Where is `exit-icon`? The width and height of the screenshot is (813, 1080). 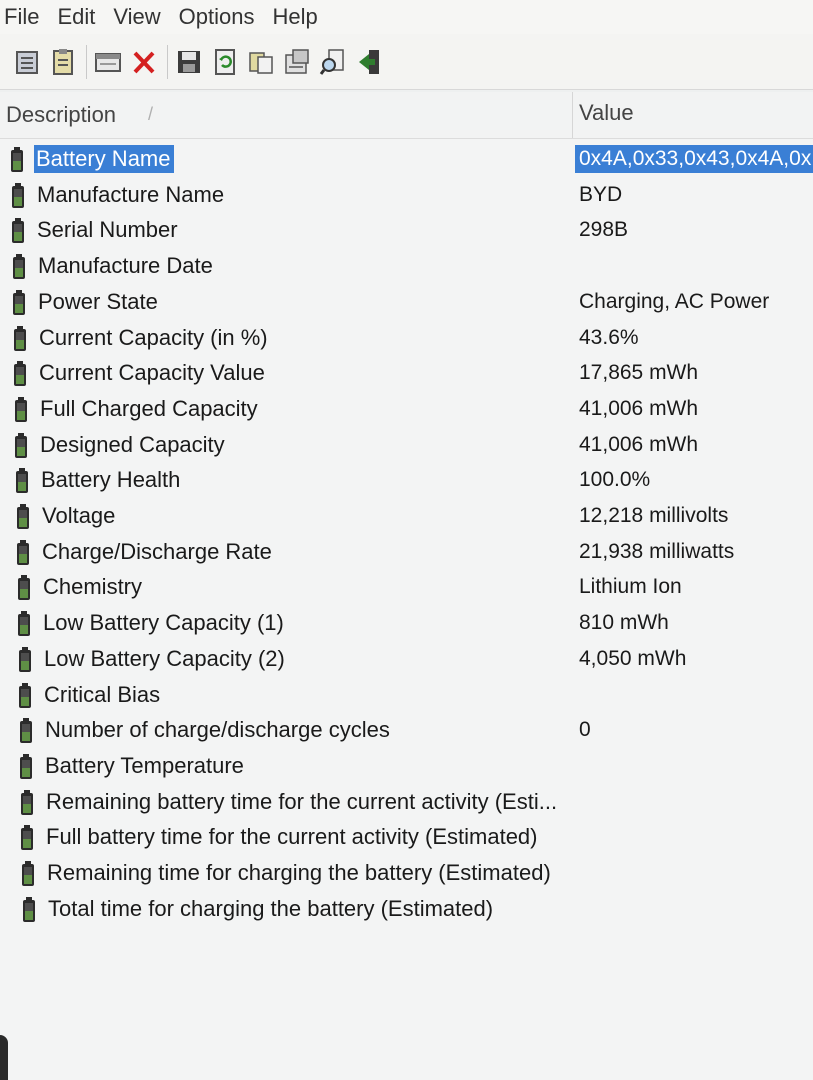 exit-icon is located at coordinates (369, 61).